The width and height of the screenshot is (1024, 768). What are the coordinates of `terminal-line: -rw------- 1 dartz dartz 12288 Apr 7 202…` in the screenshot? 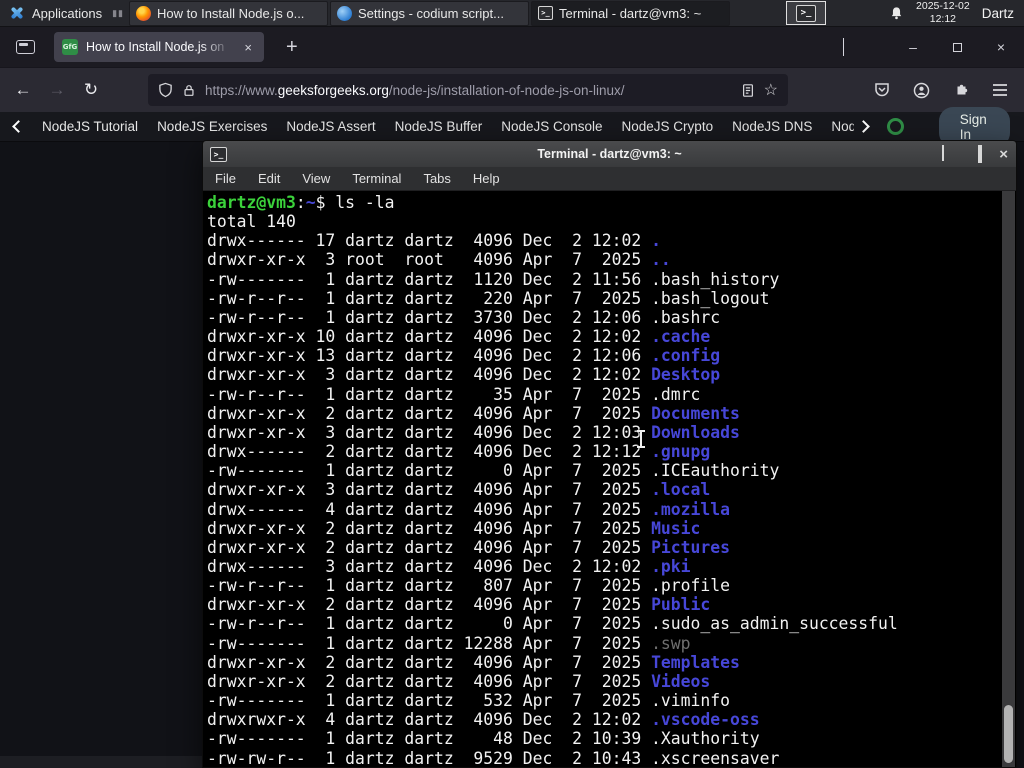 It's located at (449, 643).